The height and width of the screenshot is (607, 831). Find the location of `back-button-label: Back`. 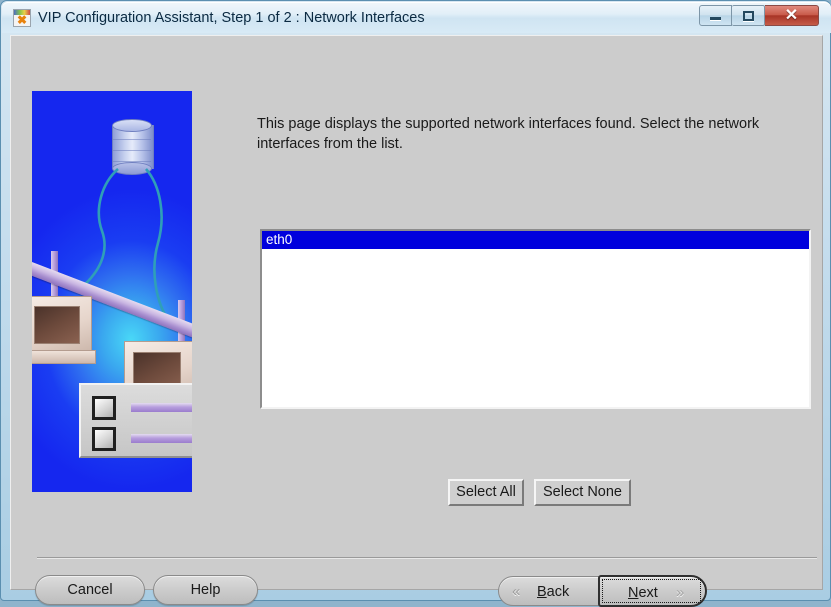

back-button-label: Back is located at coordinates (553, 592).